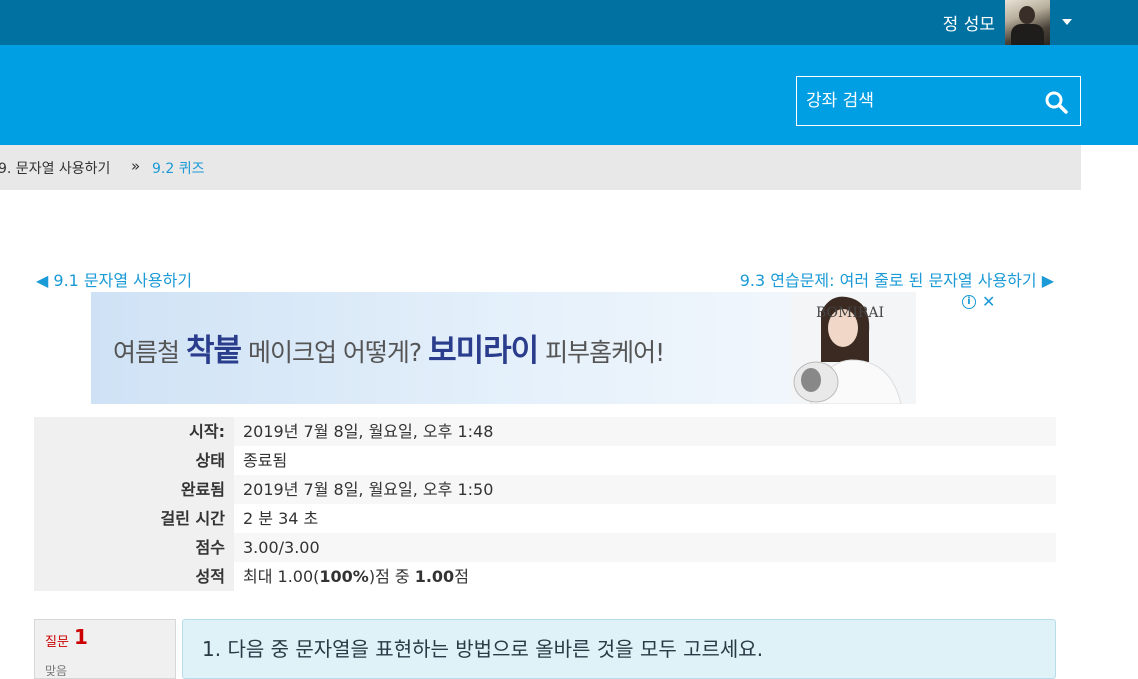  I want to click on summary-key: 성적, so click(134, 576).